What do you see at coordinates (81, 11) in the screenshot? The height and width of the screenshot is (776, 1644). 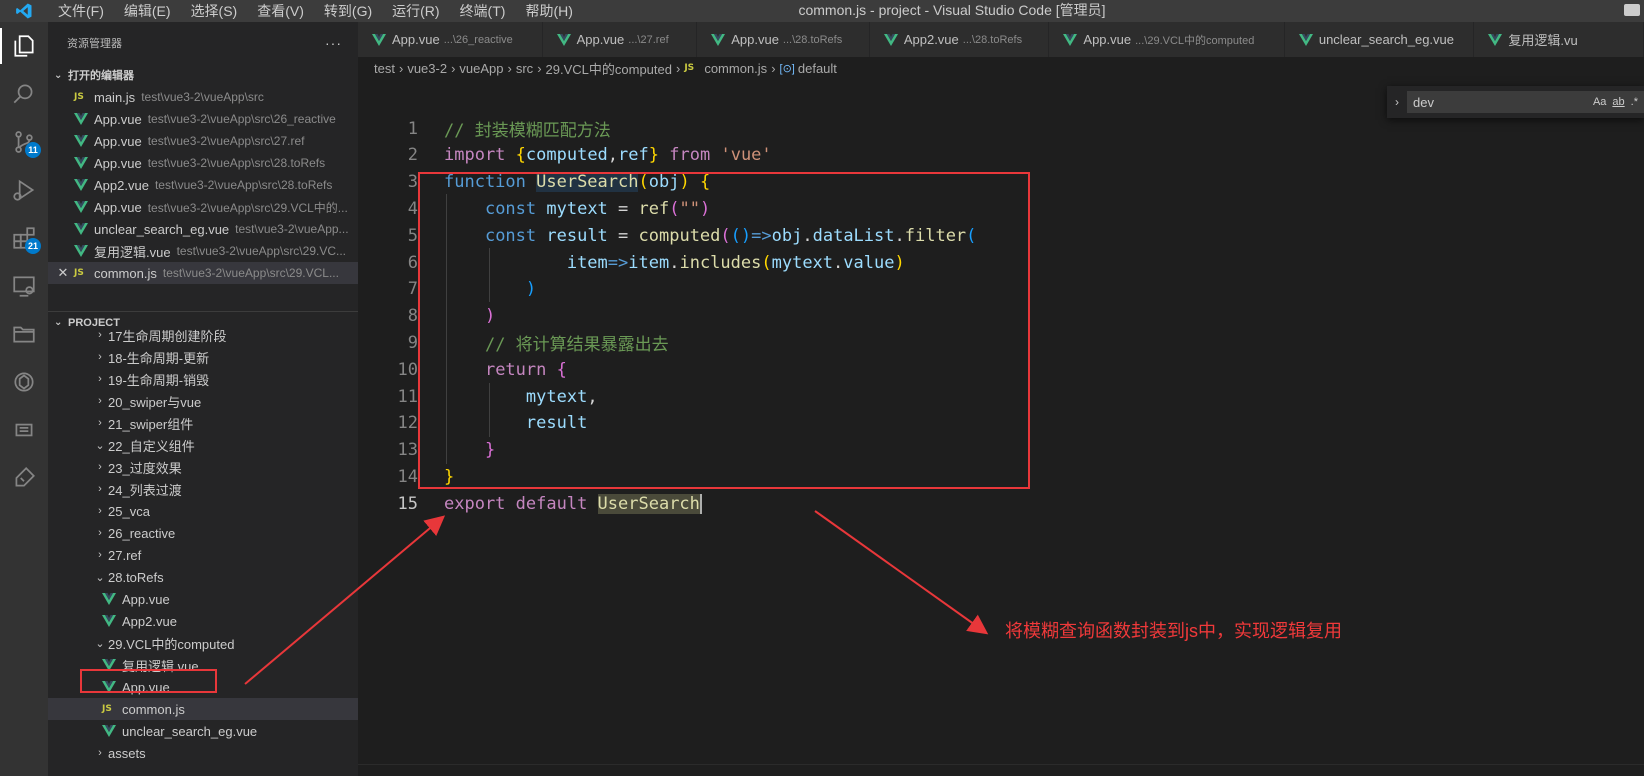 I see `menu-item: 文件(F)` at bounding box center [81, 11].